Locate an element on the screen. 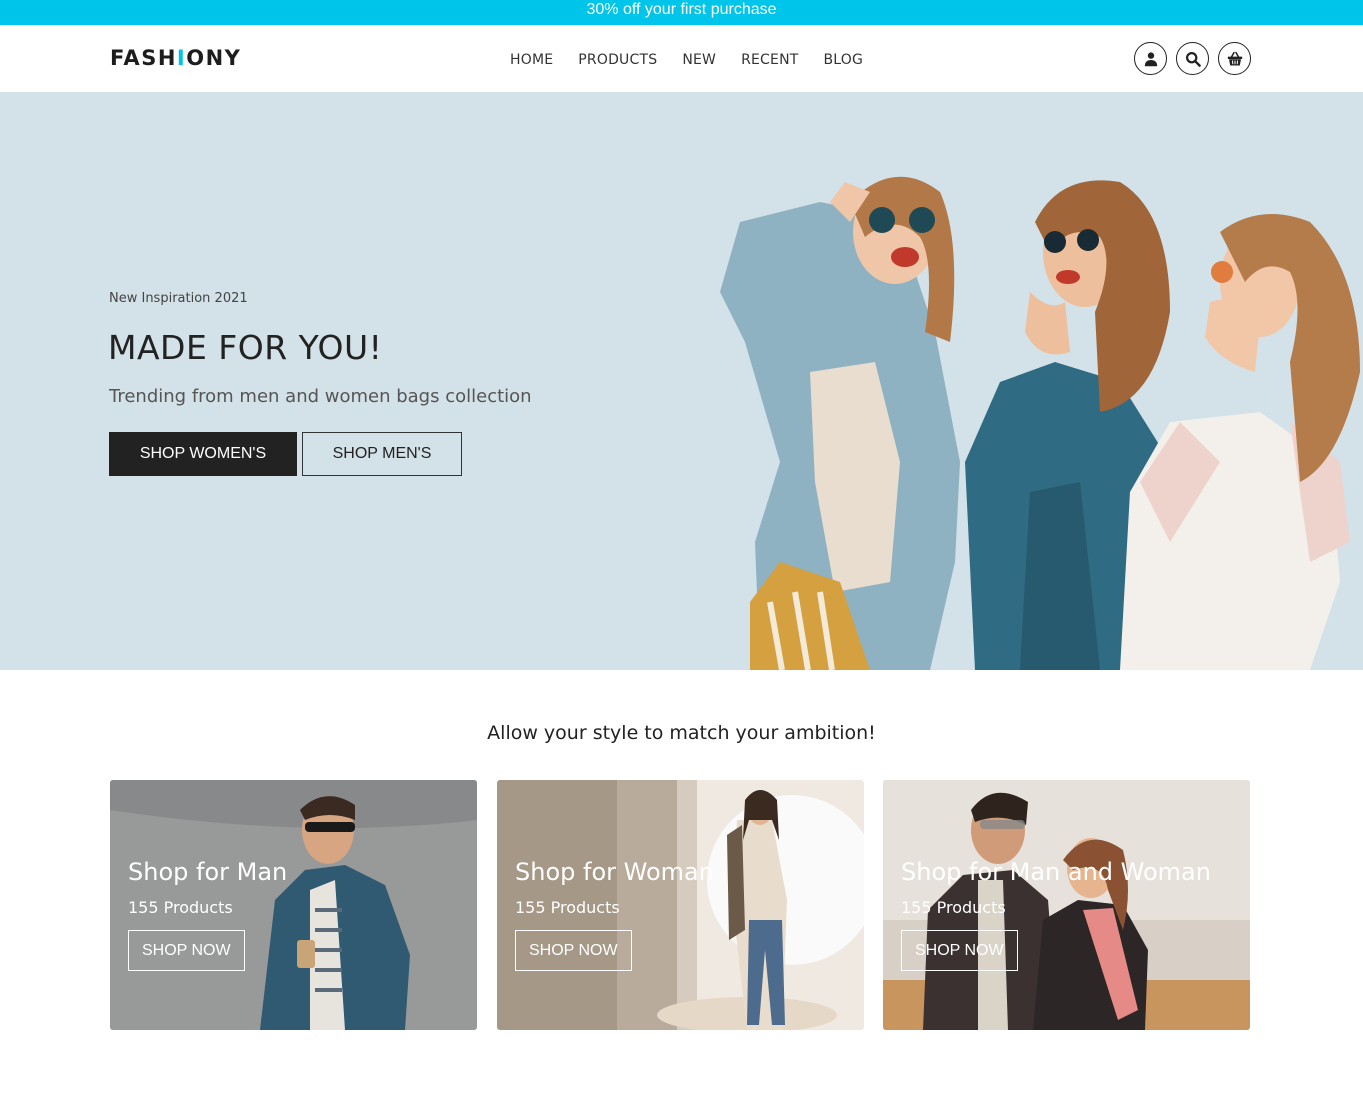  cart-button is located at coordinates (1234, 58).